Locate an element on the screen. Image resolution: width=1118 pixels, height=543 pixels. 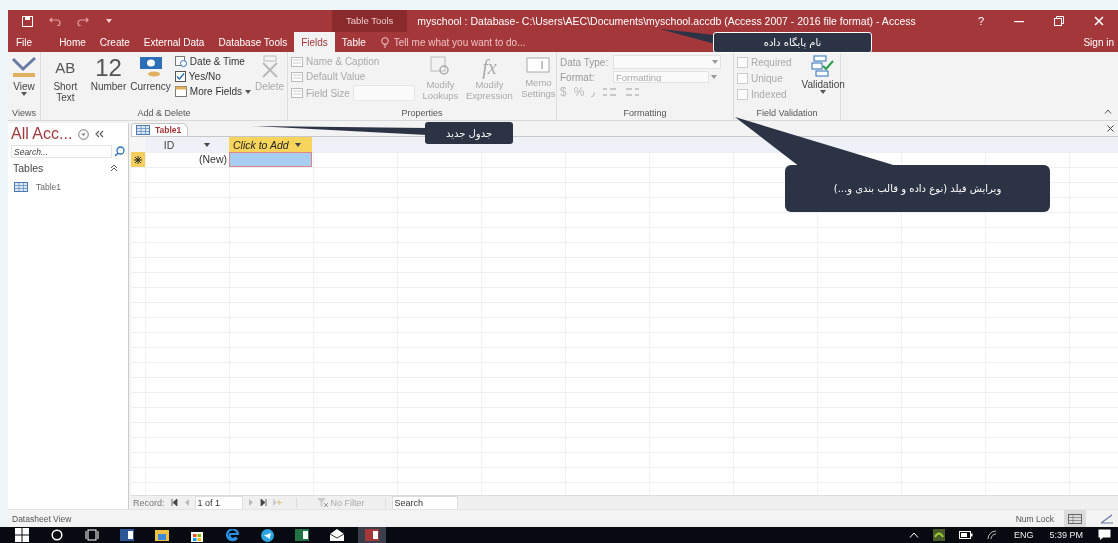
record-label: Record: is located at coordinates (149, 502).